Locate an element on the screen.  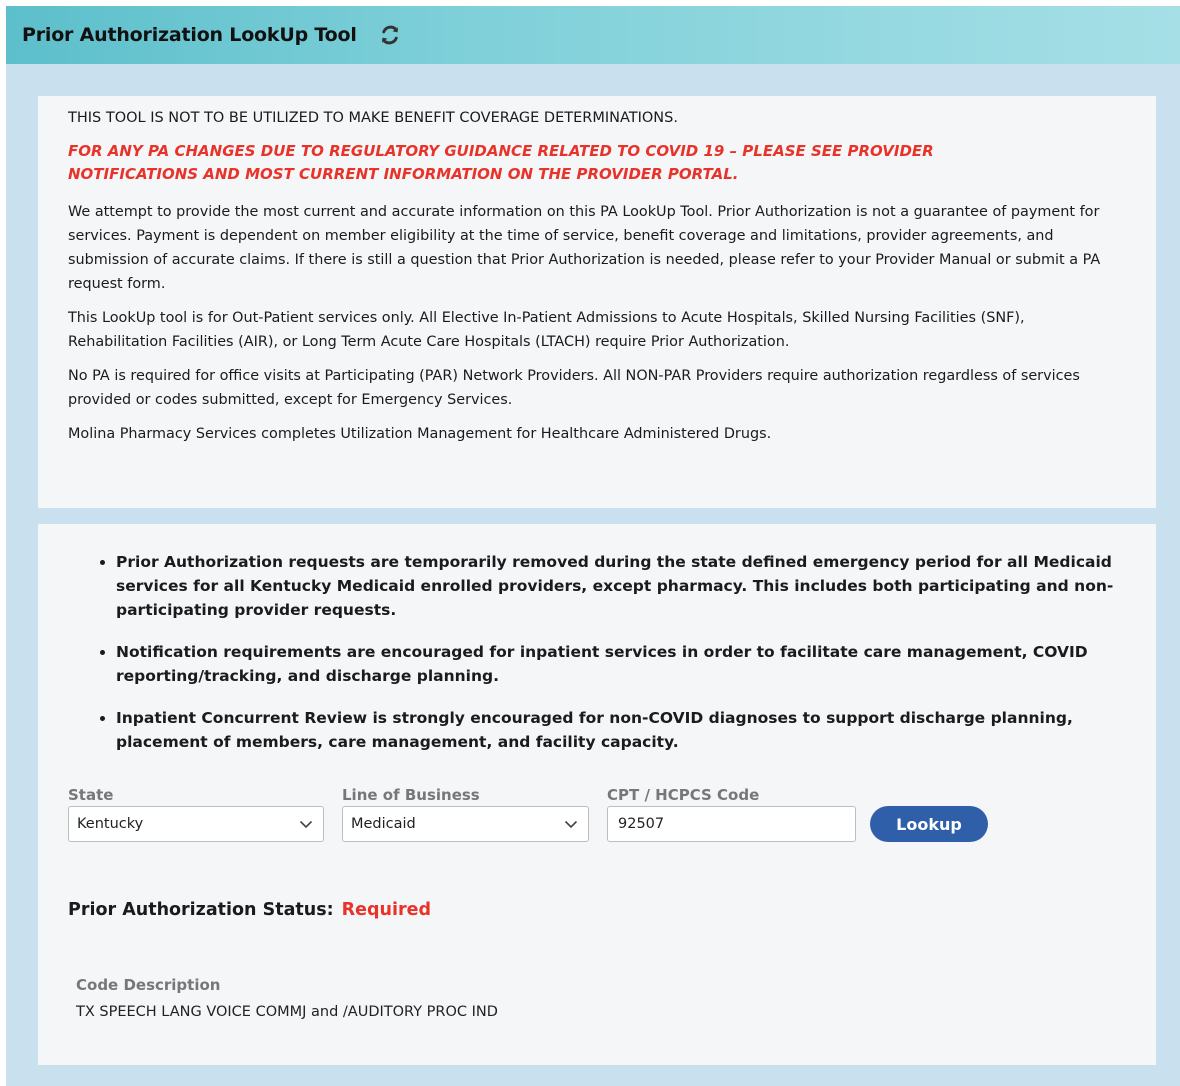
state-value: Kentucky is located at coordinates (110, 824).